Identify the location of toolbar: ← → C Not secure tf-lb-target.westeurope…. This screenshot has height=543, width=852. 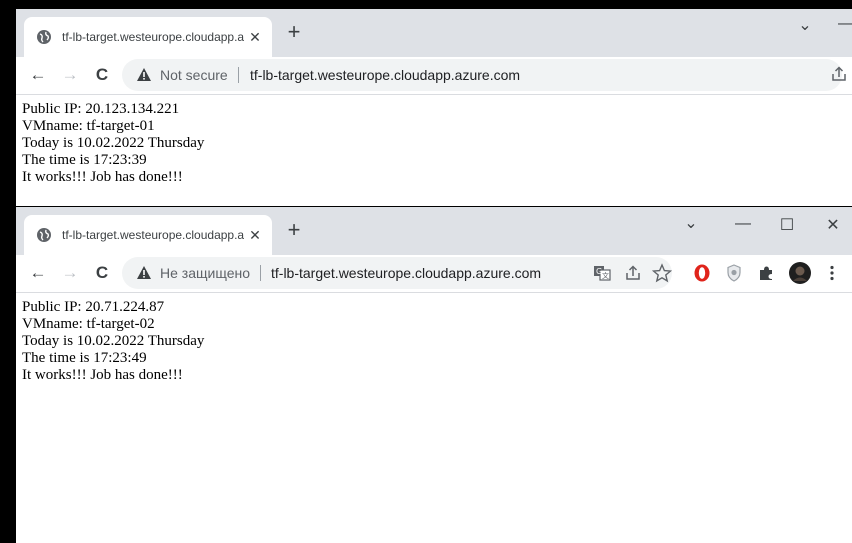
(434, 76).